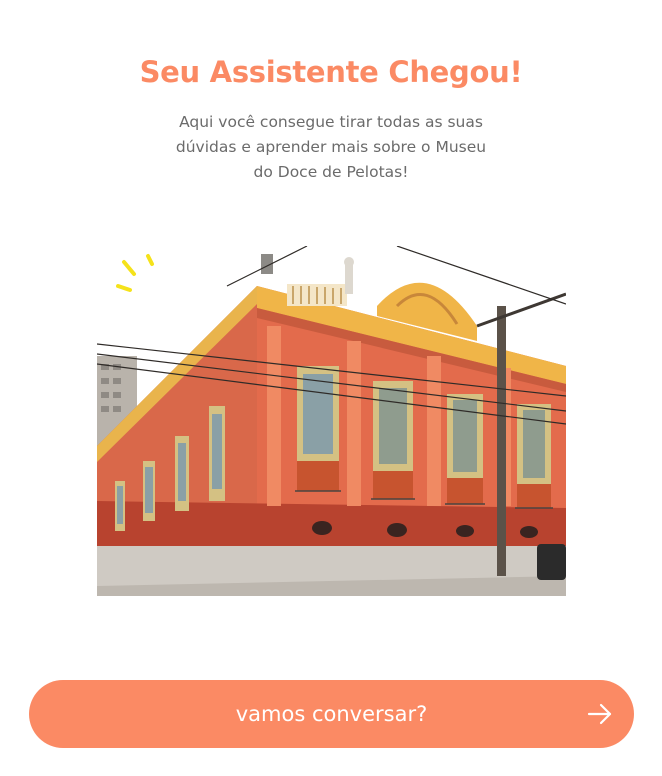  I want to click on sparkle-icon, so click(135, 273).